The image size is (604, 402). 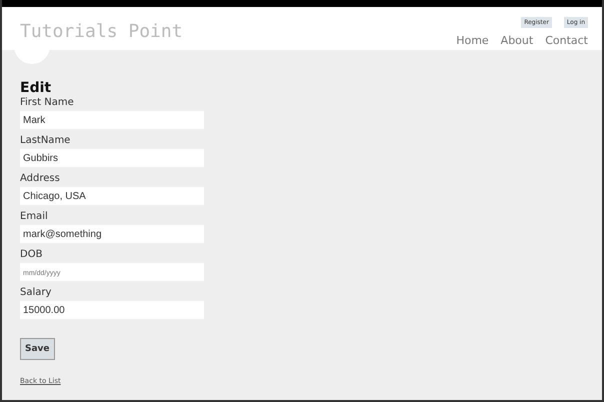 What do you see at coordinates (47, 102) in the screenshot?
I see `field-label: First Name` at bounding box center [47, 102].